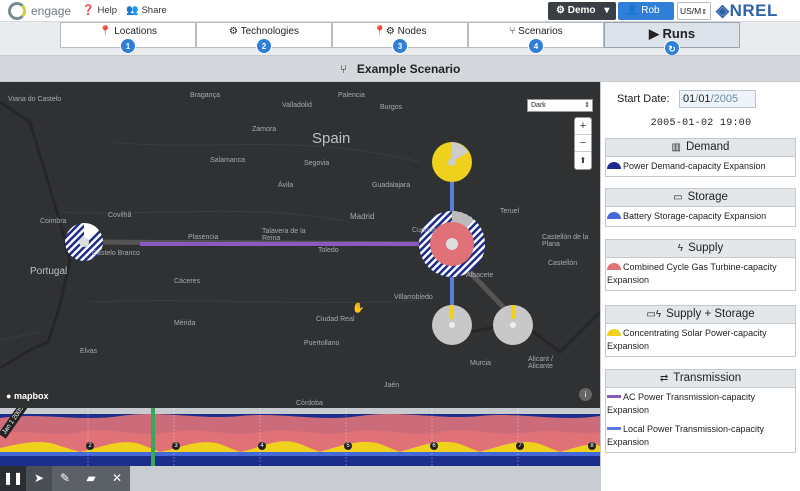 The width and height of the screenshot is (800, 491). I want to click on pencil-tool-button: ✎, so click(65, 478).